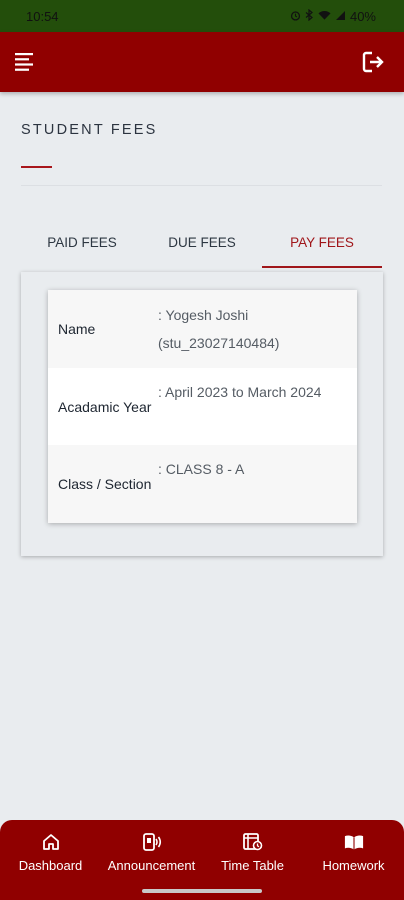 This screenshot has height=900, width=404. I want to click on signal-icon, so click(340, 16).